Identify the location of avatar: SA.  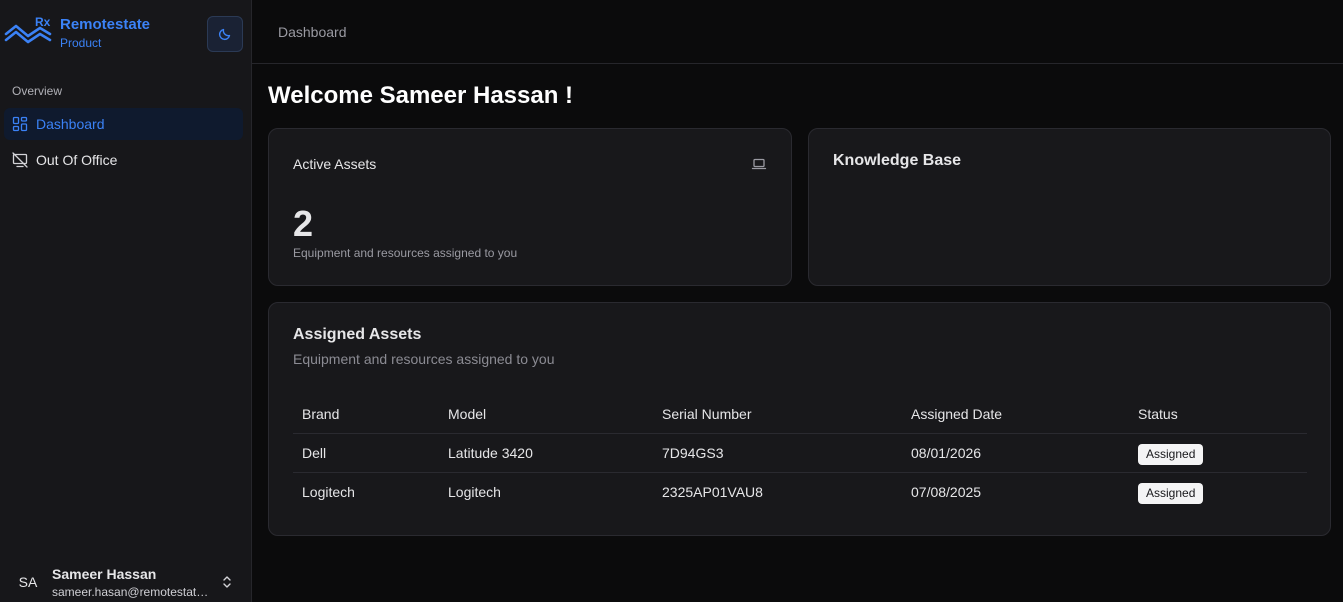
(28, 582).